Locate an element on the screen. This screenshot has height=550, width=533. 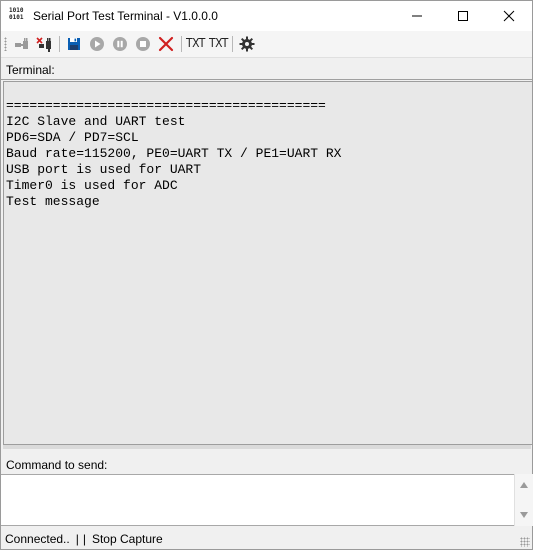
app-icon: 1010 0101 is located at coordinates (16, 14).